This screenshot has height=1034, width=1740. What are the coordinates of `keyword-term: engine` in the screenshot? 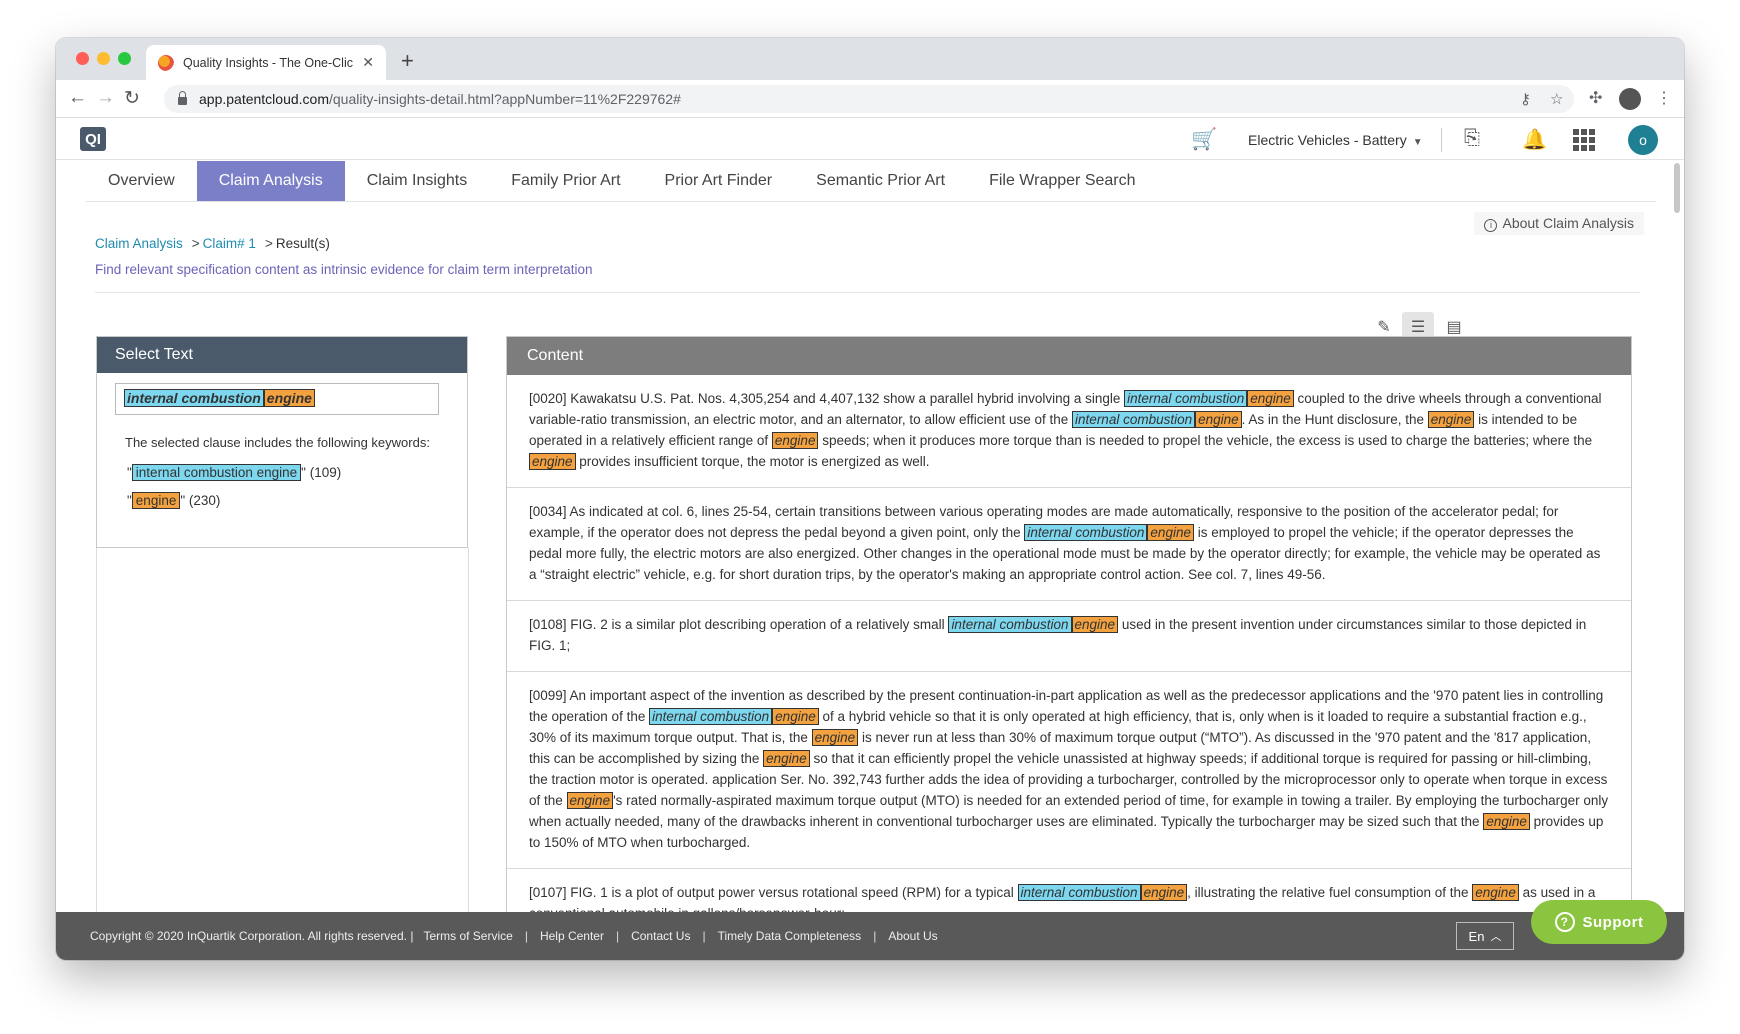 It's located at (156, 500).